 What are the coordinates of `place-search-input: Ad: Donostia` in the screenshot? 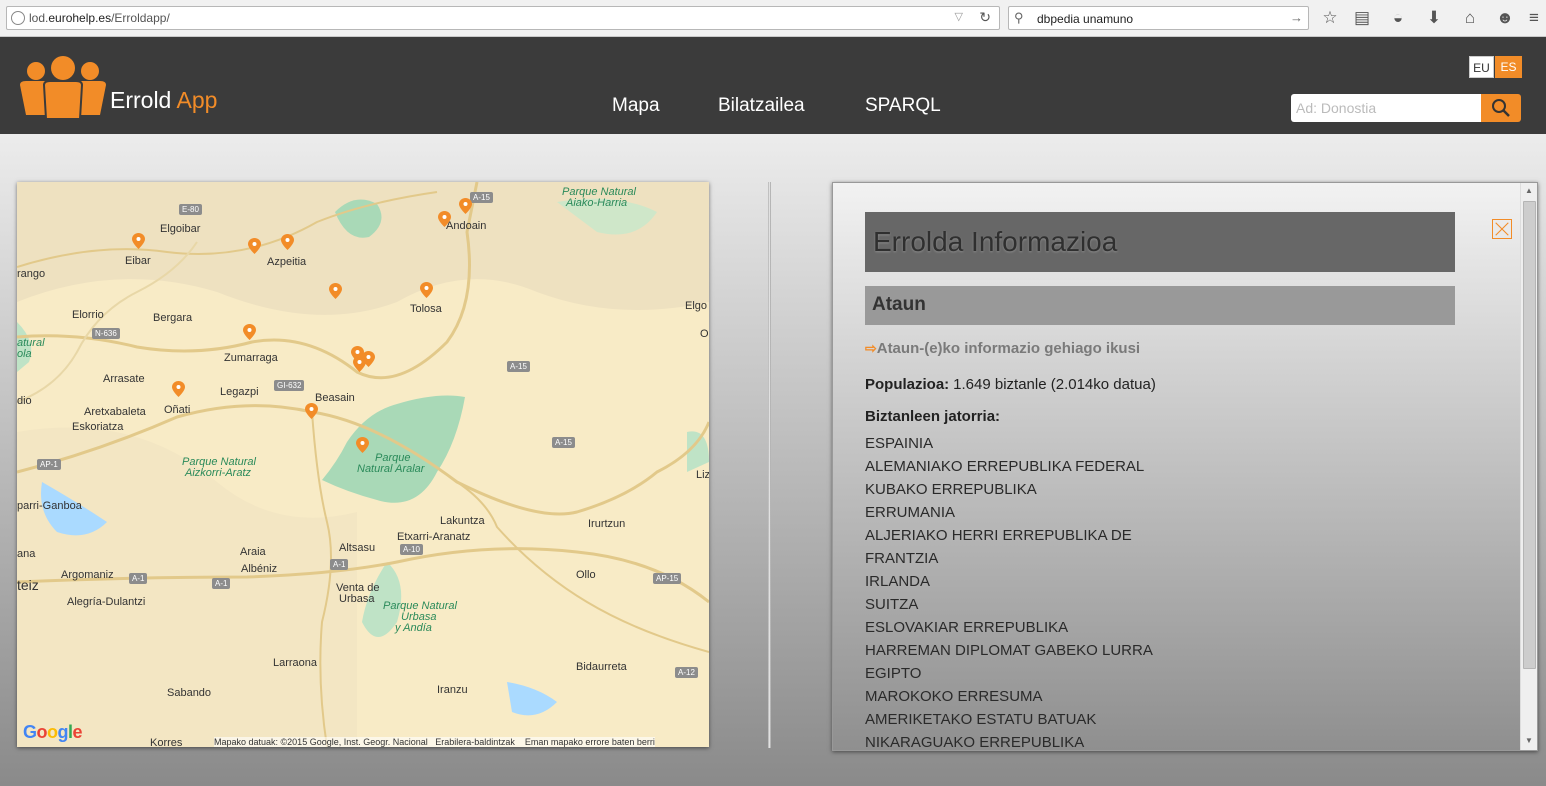 It's located at (1386, 108).